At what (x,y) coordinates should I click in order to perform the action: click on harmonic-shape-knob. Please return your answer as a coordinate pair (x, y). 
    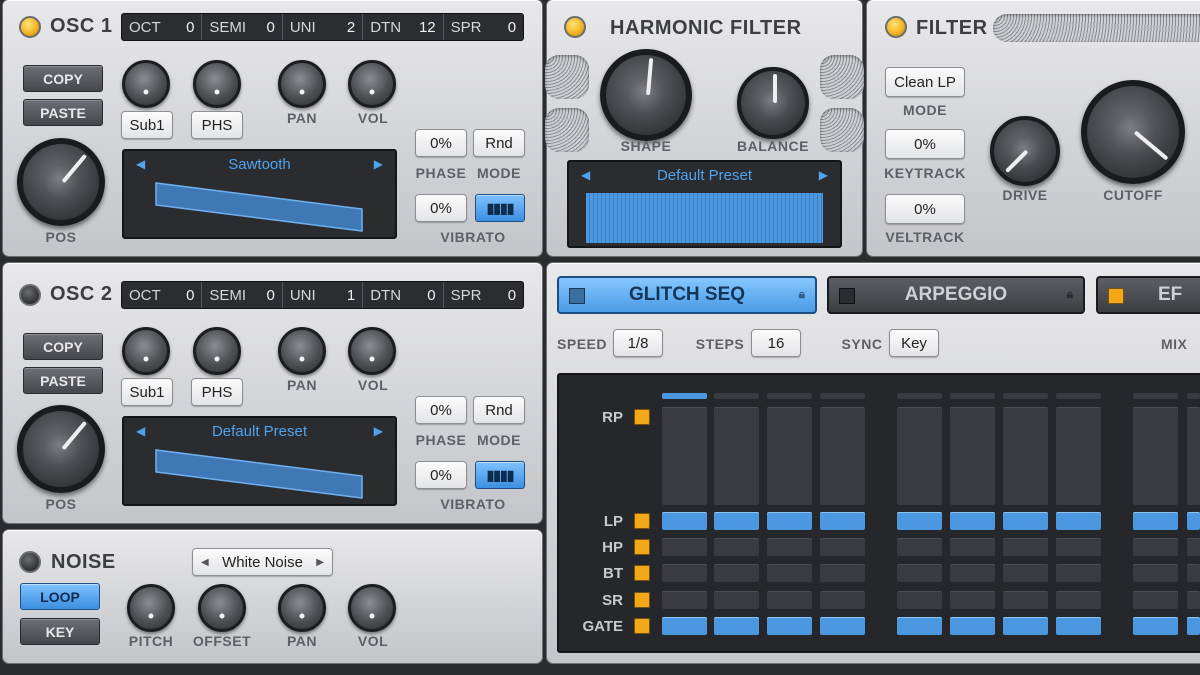
    Looking at the image, I should click on (646, 95).